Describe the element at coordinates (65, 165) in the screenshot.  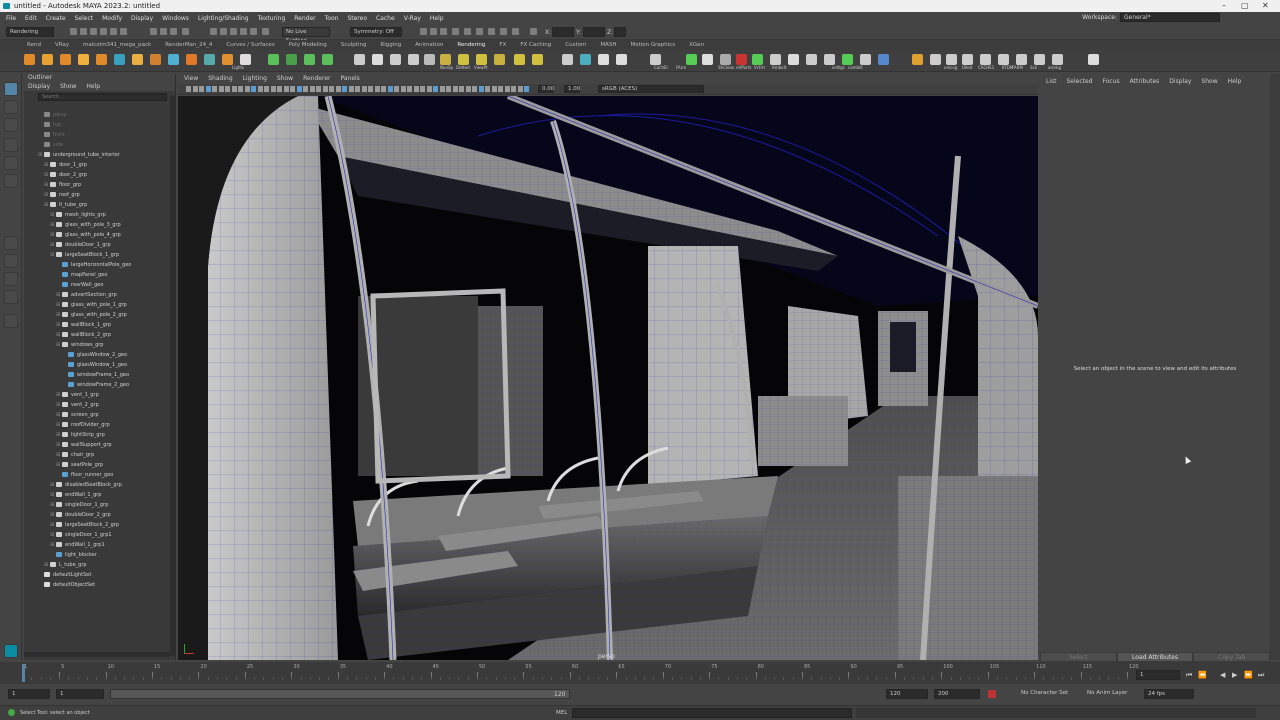
I see `outliner-row: ⊞ door_1_grp` at that location.